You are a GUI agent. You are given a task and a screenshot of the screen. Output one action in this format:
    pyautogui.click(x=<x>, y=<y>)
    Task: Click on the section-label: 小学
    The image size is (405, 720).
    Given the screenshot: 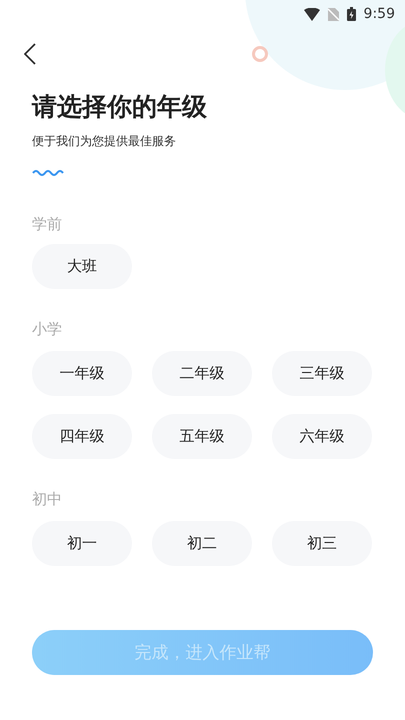 What is the action you would take?
    pyautogui.click(x=47, y=329)
    